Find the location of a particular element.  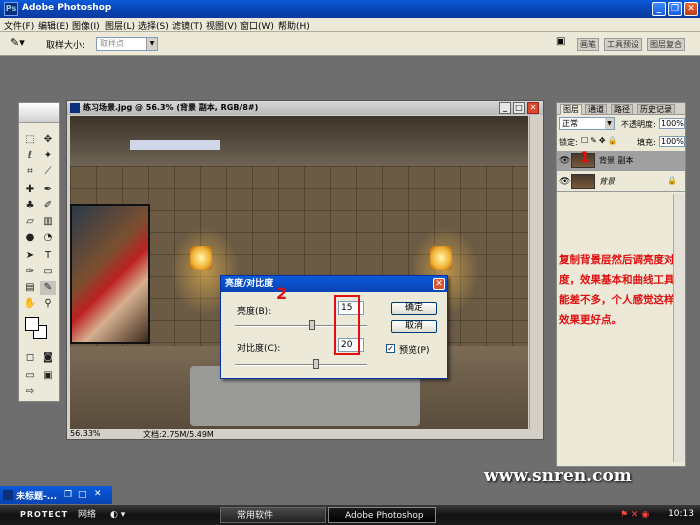

contrast-slider is located at coordinates (301, 365).